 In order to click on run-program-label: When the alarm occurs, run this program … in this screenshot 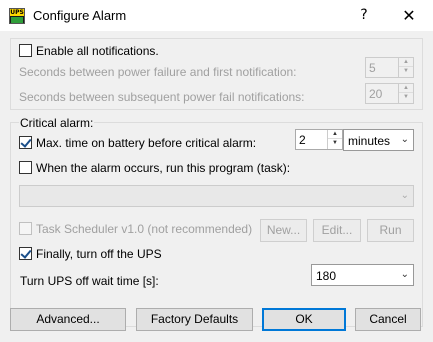, I will do `click(163, 168)`.